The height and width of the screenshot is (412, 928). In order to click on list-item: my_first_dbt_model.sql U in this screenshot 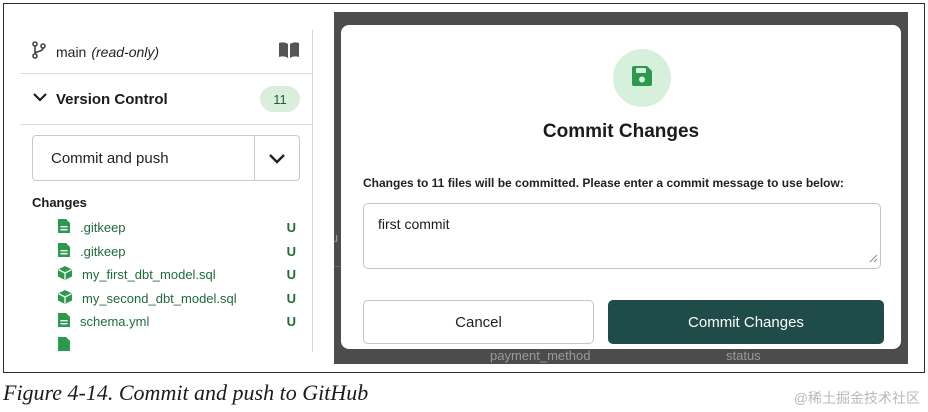, I will do `click(166, 275)`.